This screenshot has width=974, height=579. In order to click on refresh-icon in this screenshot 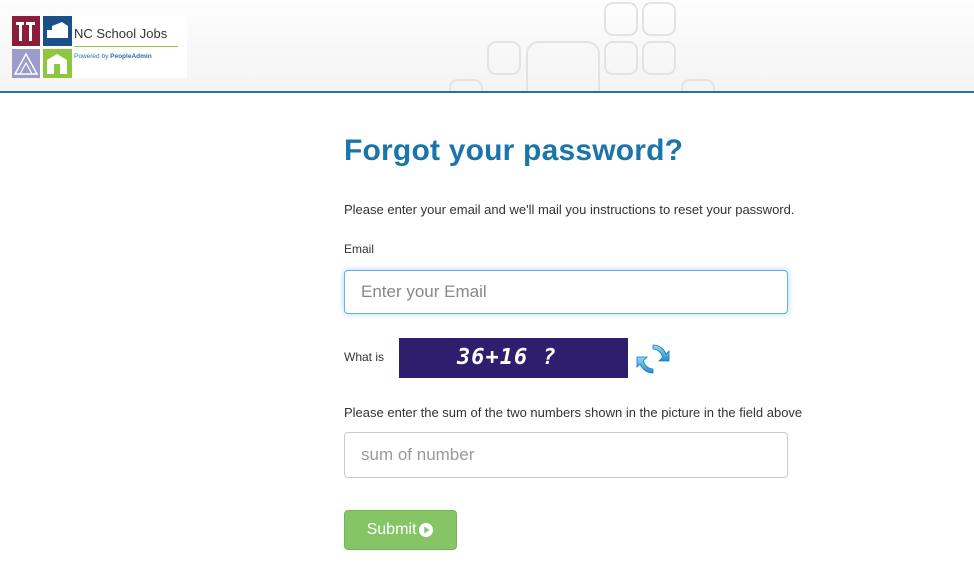, I will do `click(653, 359)`.